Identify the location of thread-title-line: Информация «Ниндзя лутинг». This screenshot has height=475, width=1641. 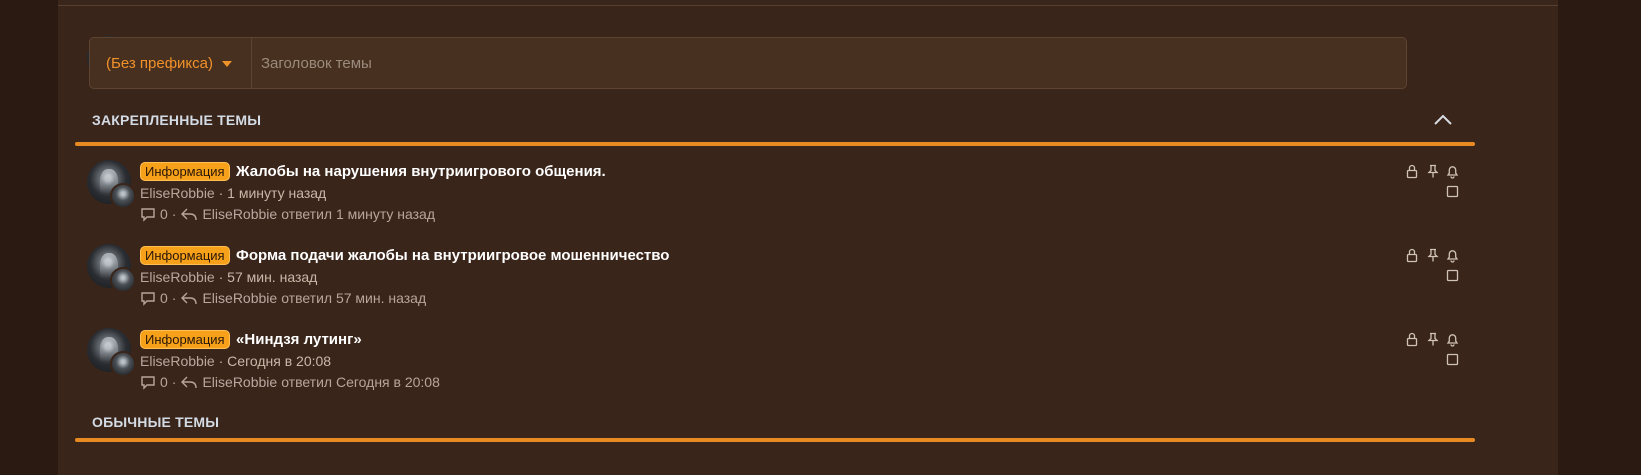
(251, 339).